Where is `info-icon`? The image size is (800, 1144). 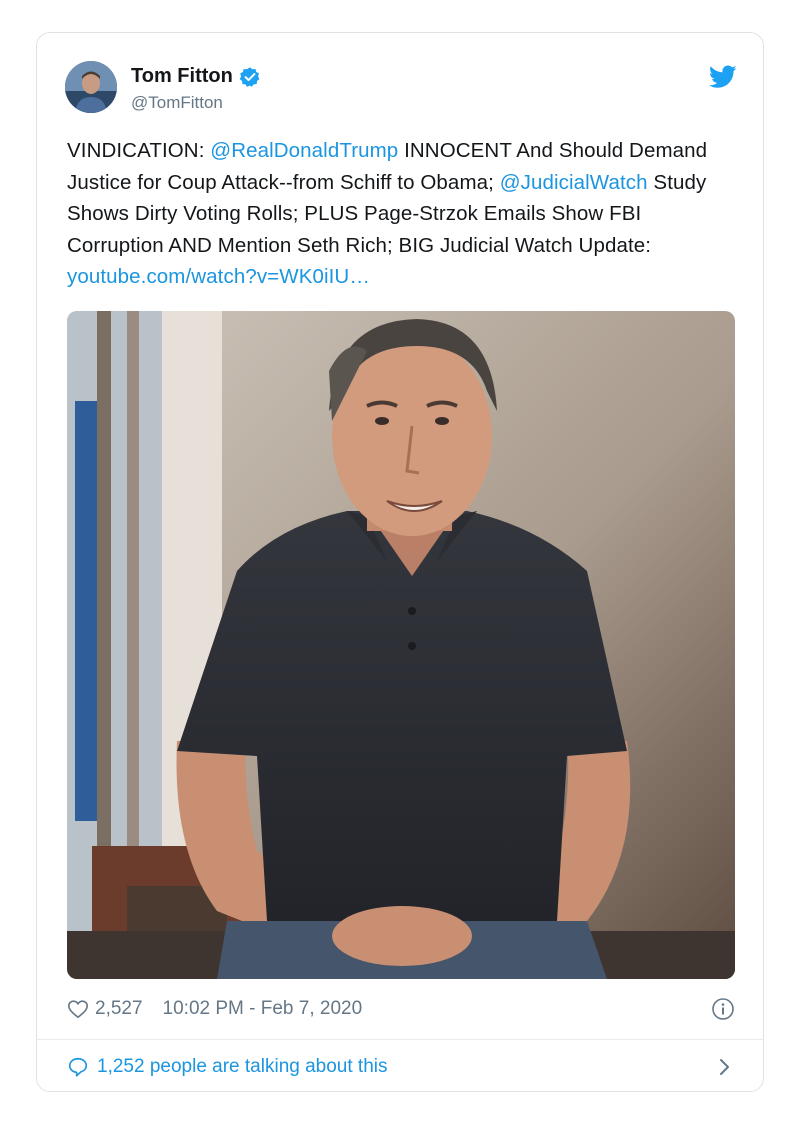 info-icon is located at coordinates (723, 1009).